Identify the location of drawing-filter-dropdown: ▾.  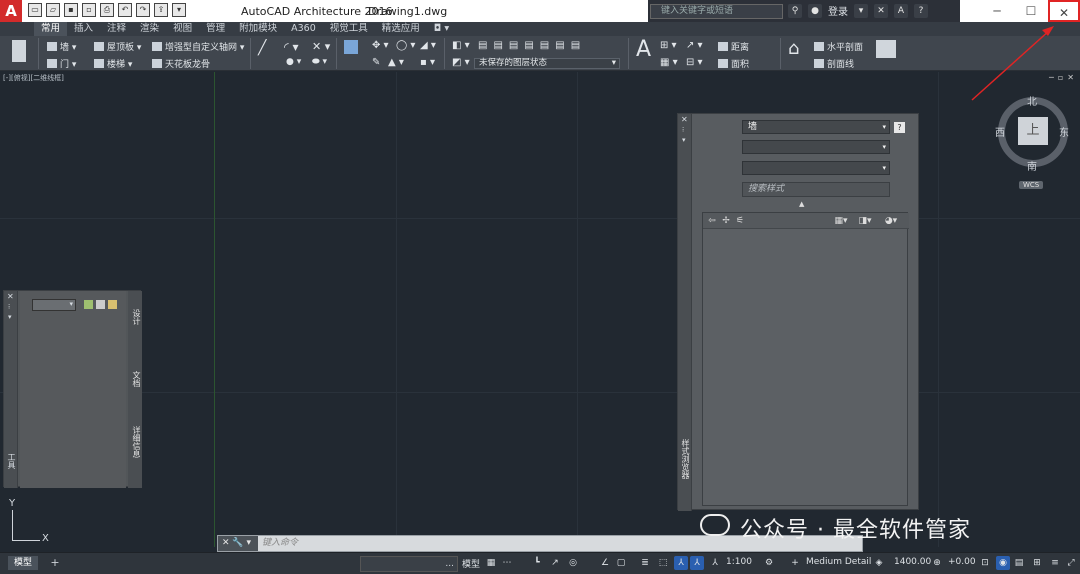
(816, 168).